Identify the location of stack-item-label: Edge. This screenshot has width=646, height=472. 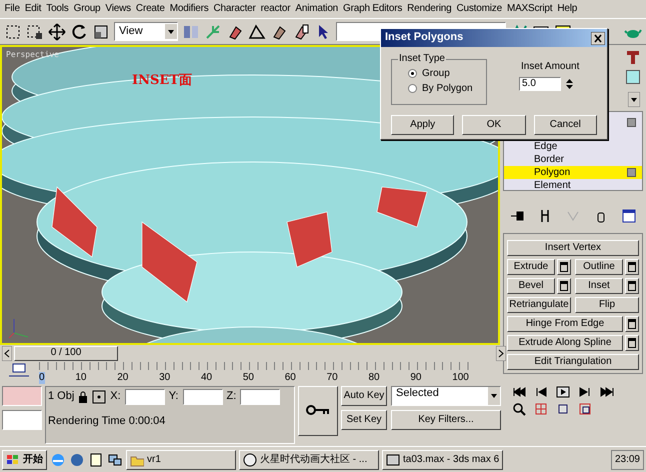
(546, 146).